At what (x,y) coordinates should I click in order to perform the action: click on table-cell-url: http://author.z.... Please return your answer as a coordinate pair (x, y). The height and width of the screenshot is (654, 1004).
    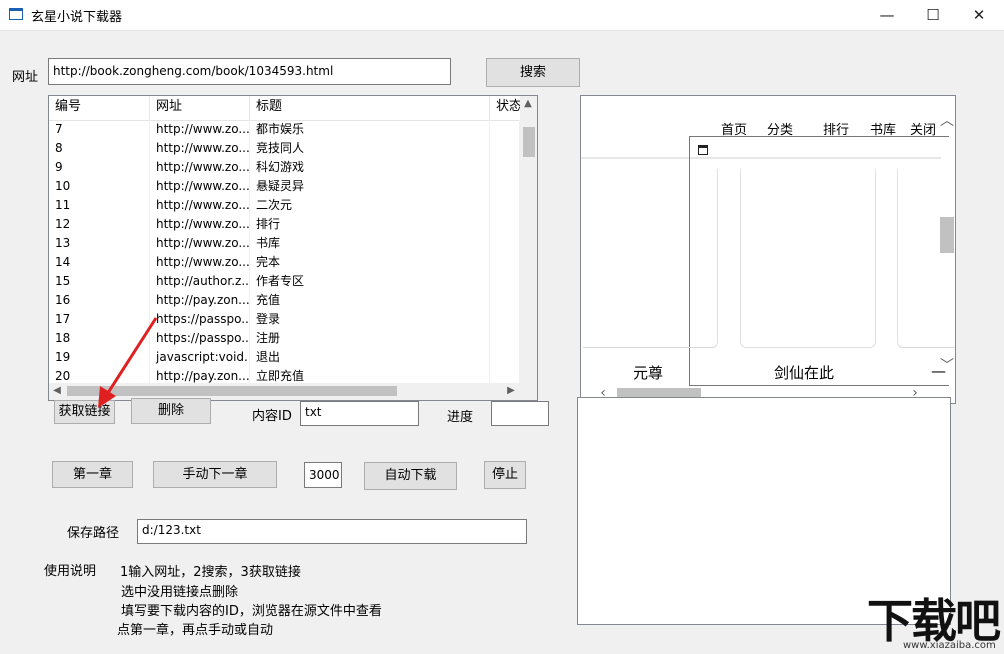
    Looking at the image, I should click on (200, 281).